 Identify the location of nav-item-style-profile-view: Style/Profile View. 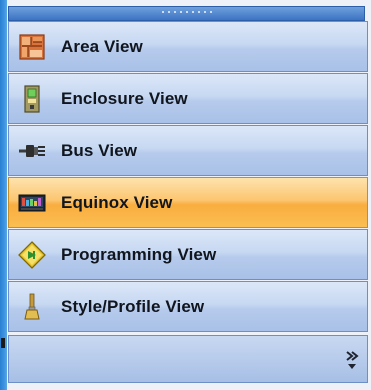
(188, 306).